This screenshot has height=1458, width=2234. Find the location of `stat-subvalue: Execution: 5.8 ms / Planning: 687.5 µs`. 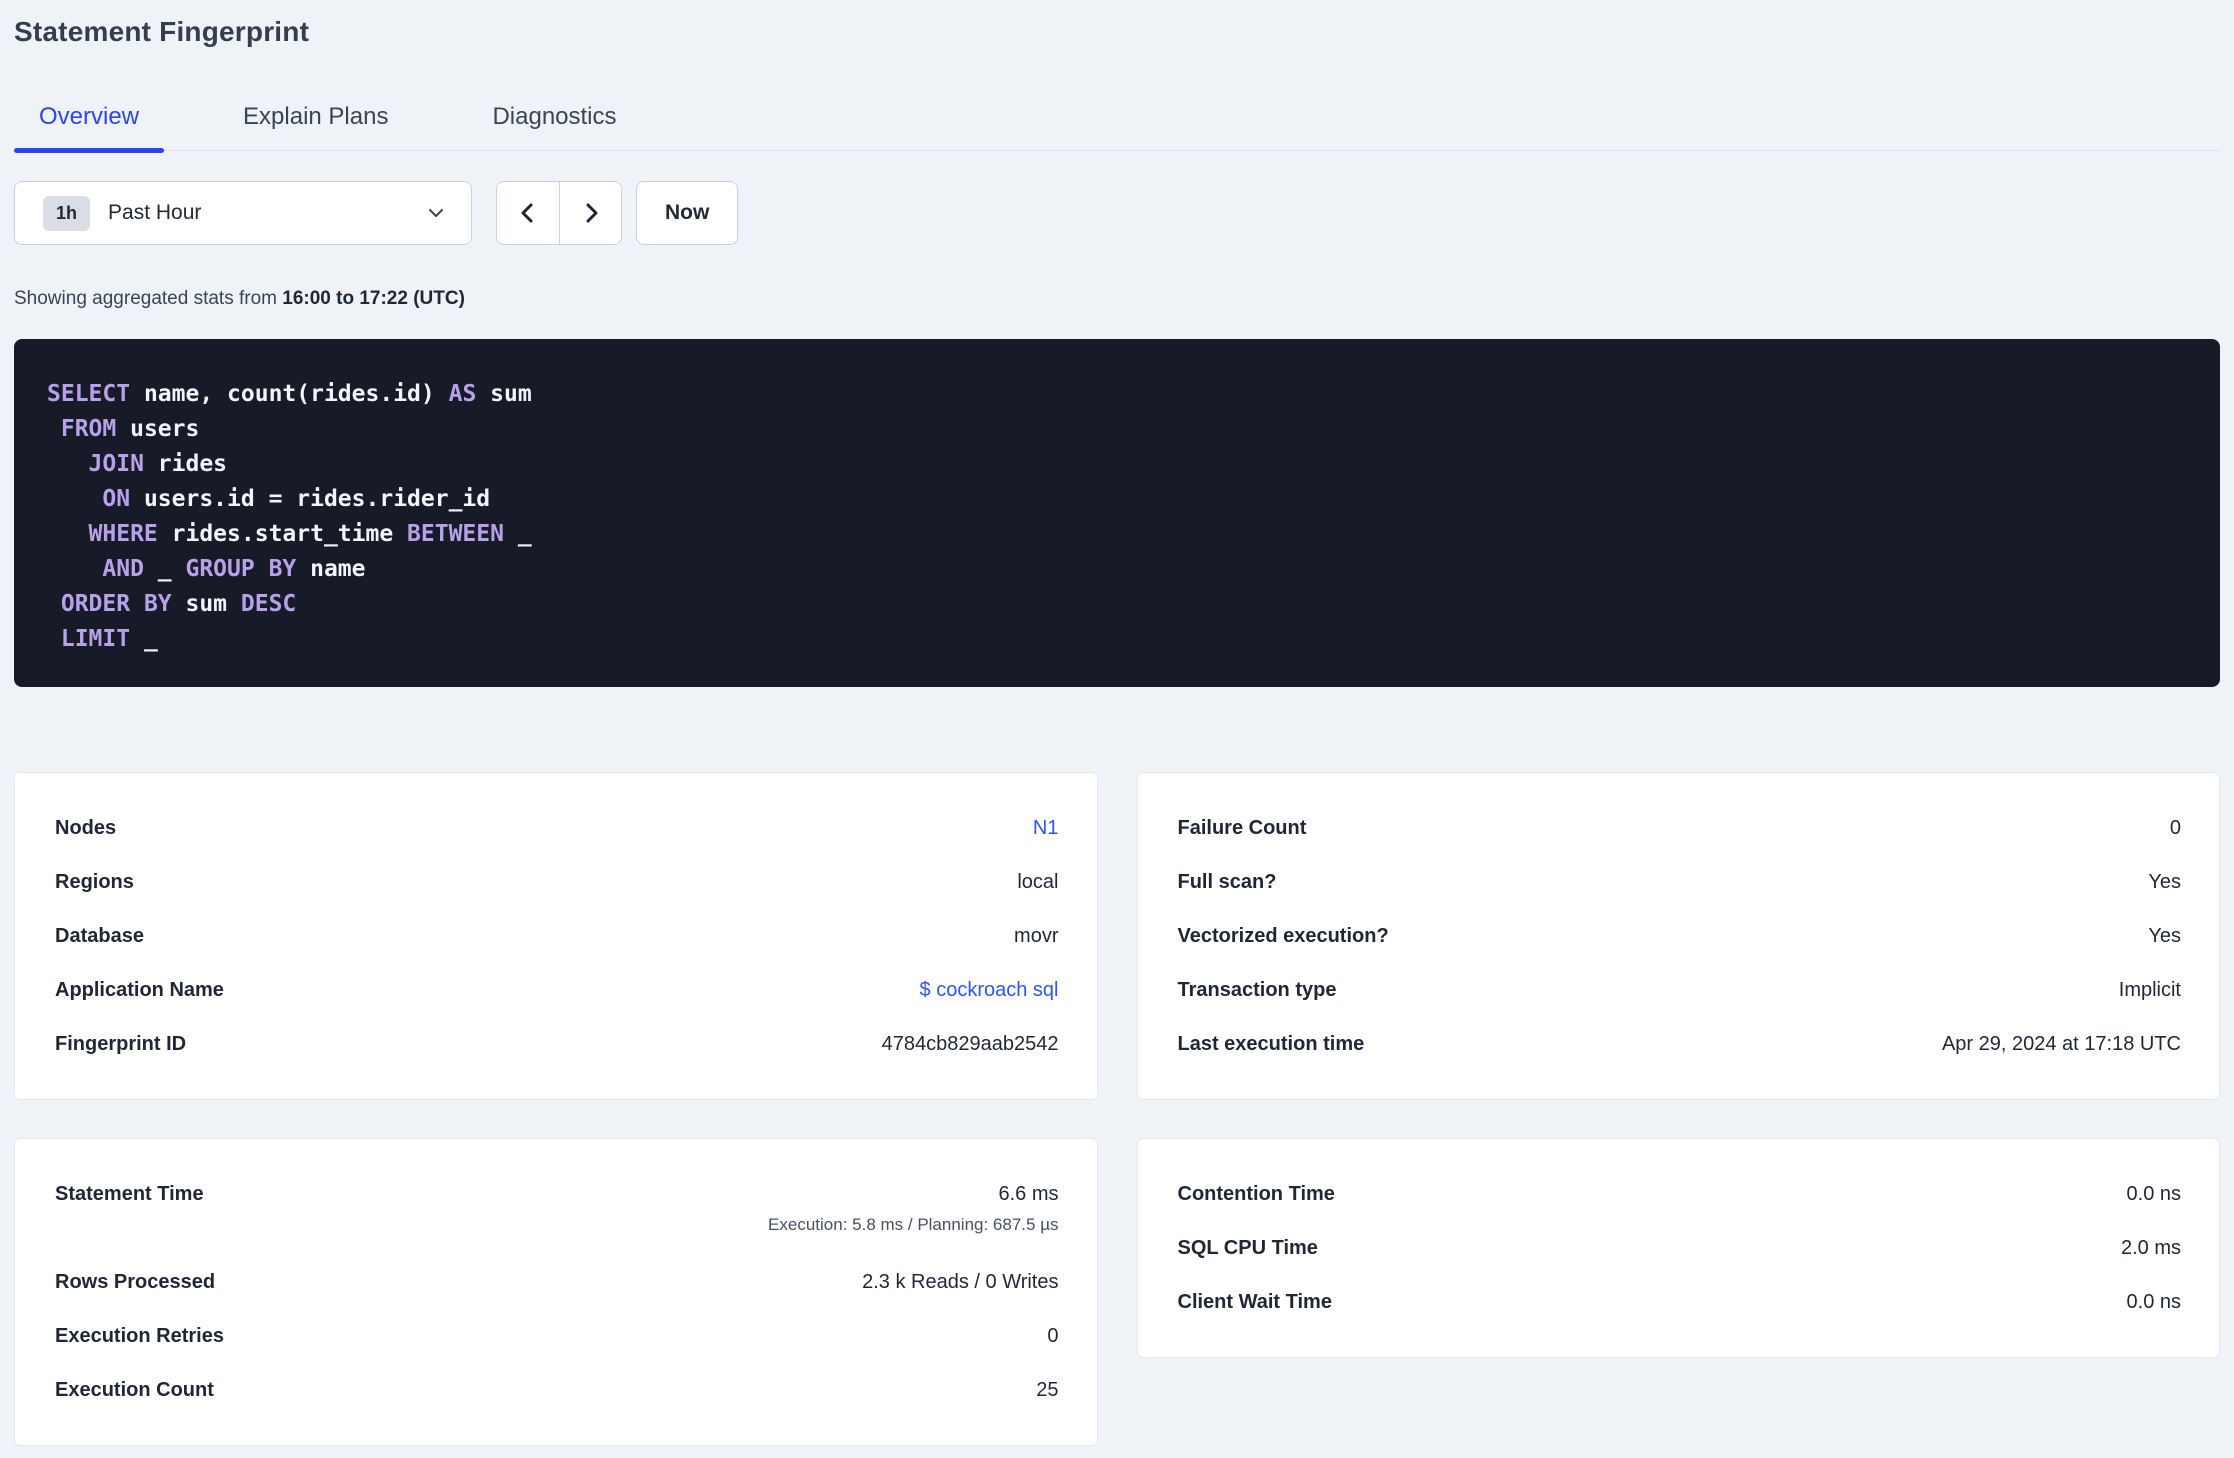

stat-subvalue: Execution: 5.8 ms / Planning: 687.5 µs is located at coordinates (913, 1224).